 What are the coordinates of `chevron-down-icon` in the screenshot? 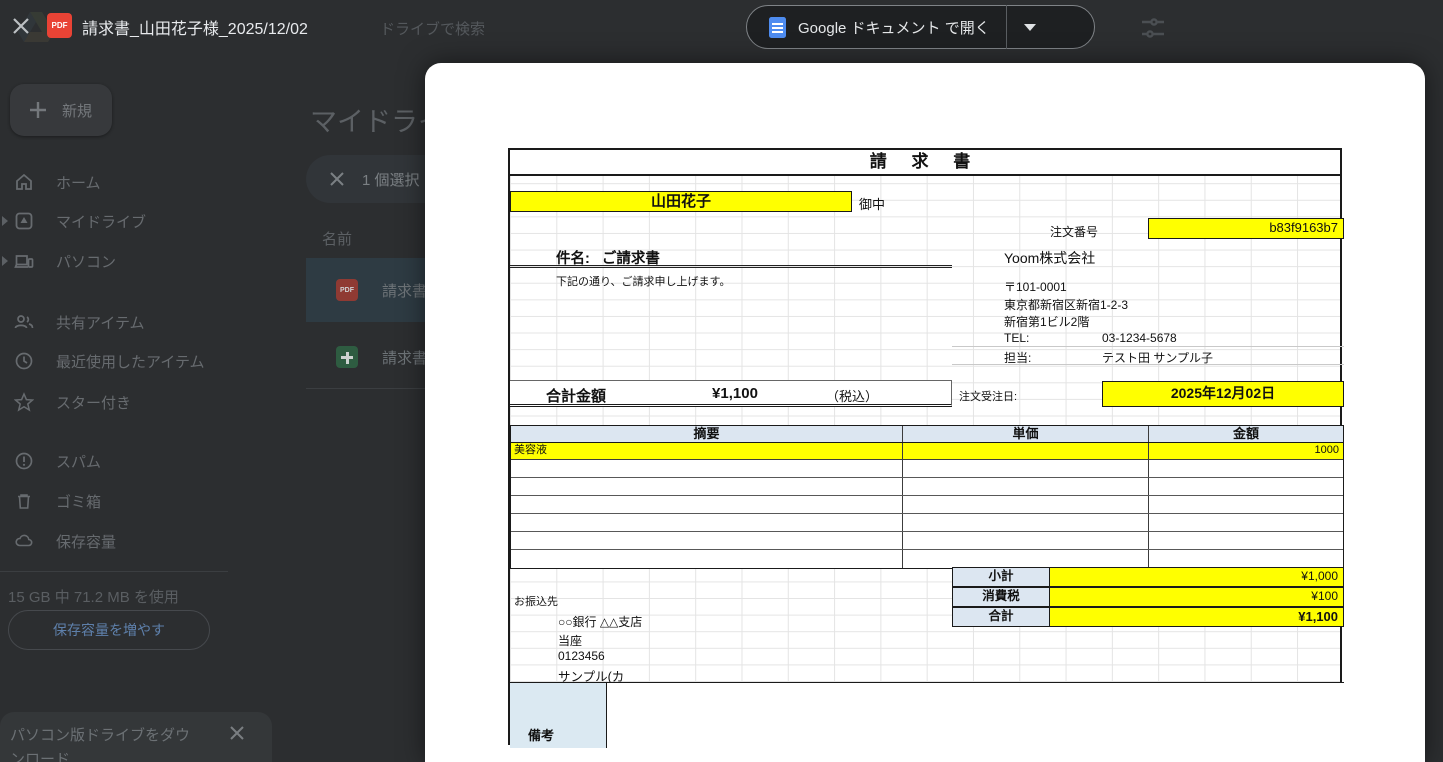 It's located at (1029, 27).